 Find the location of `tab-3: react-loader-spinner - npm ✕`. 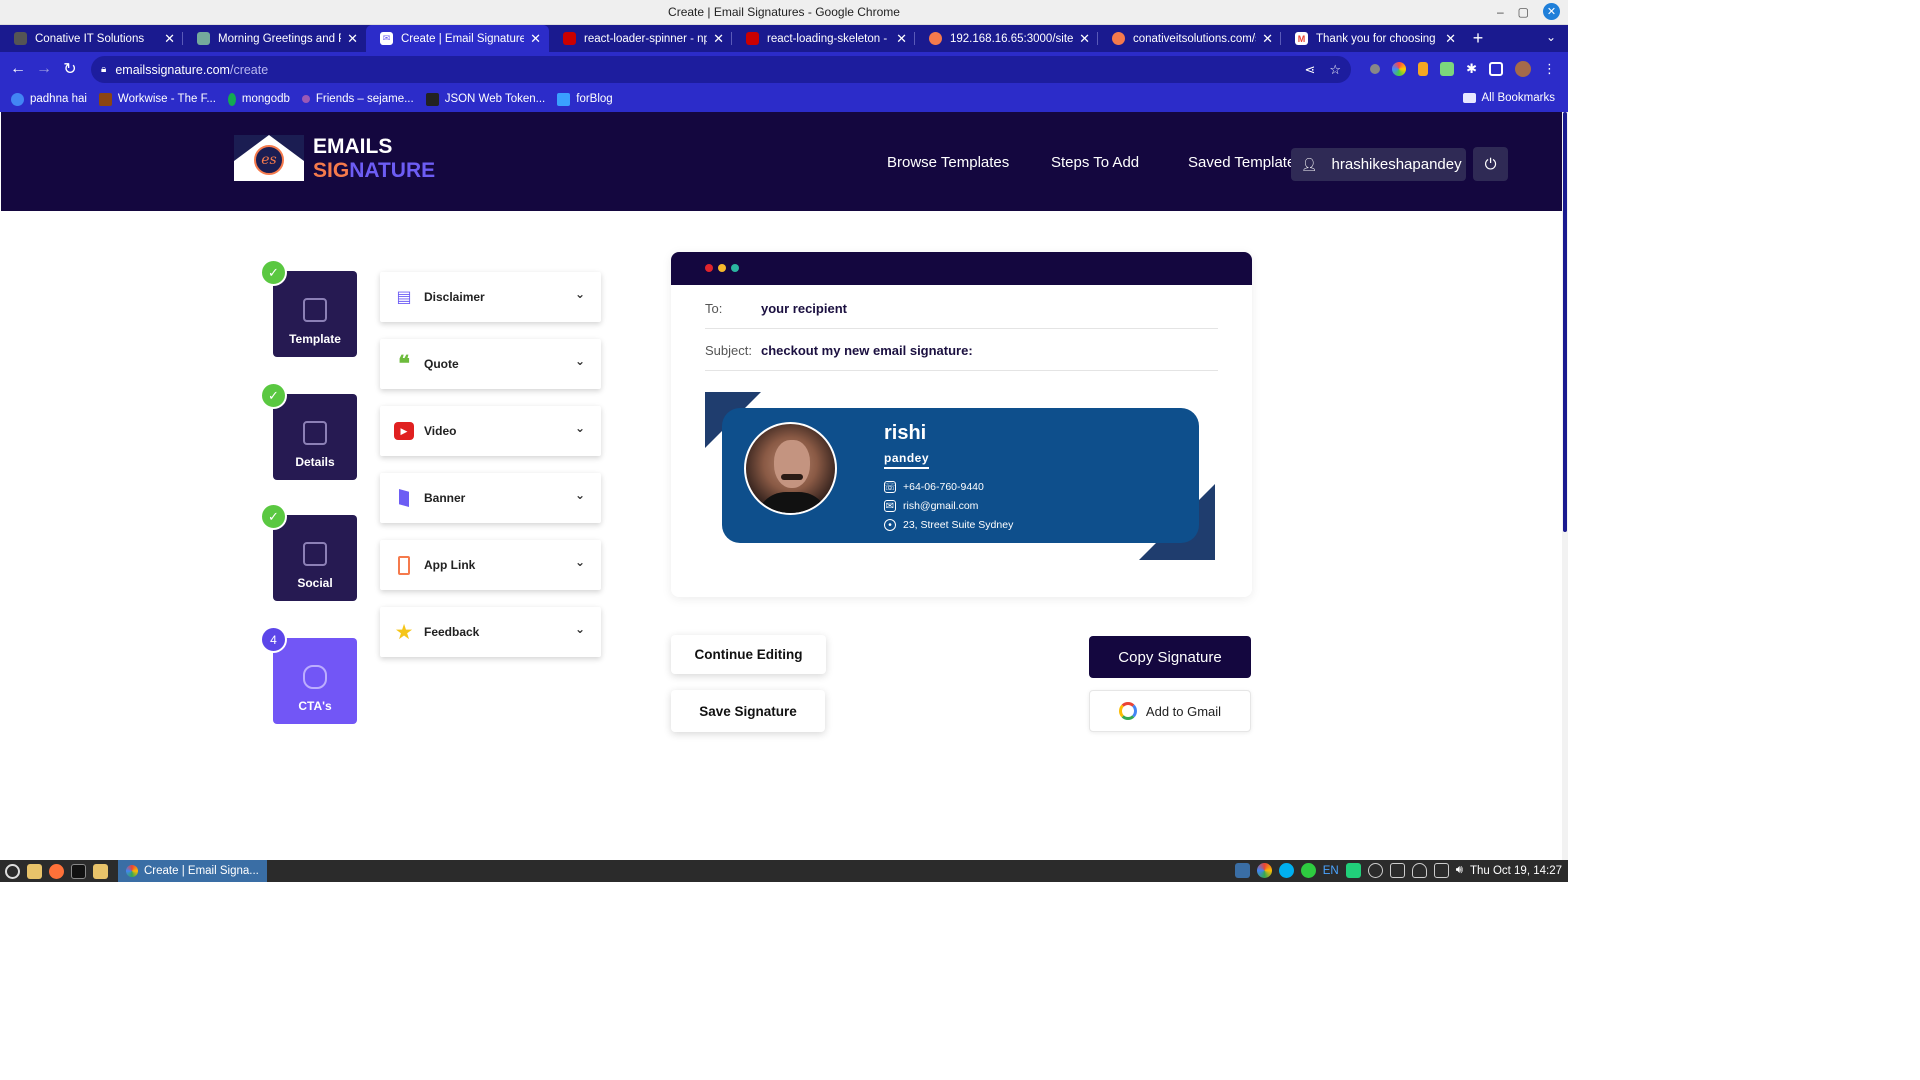

tab-3: react-loader-spinner - npm ✕ is located at coordinates (640, 38).